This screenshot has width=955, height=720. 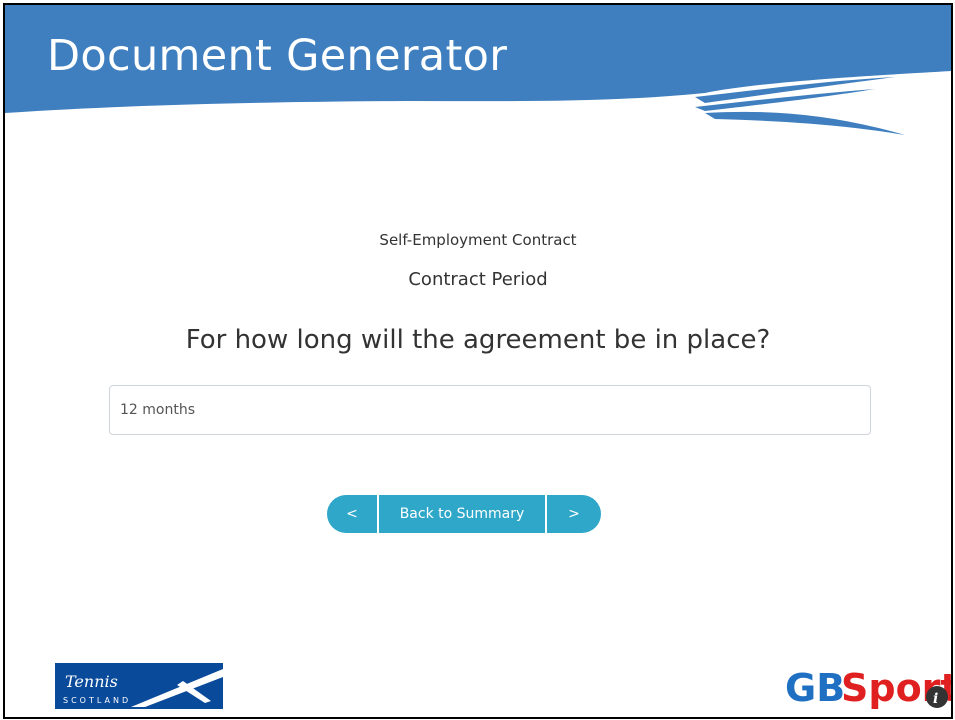 I want to click on tennis-logo-text: Tennis, so click(x=91, y=681).